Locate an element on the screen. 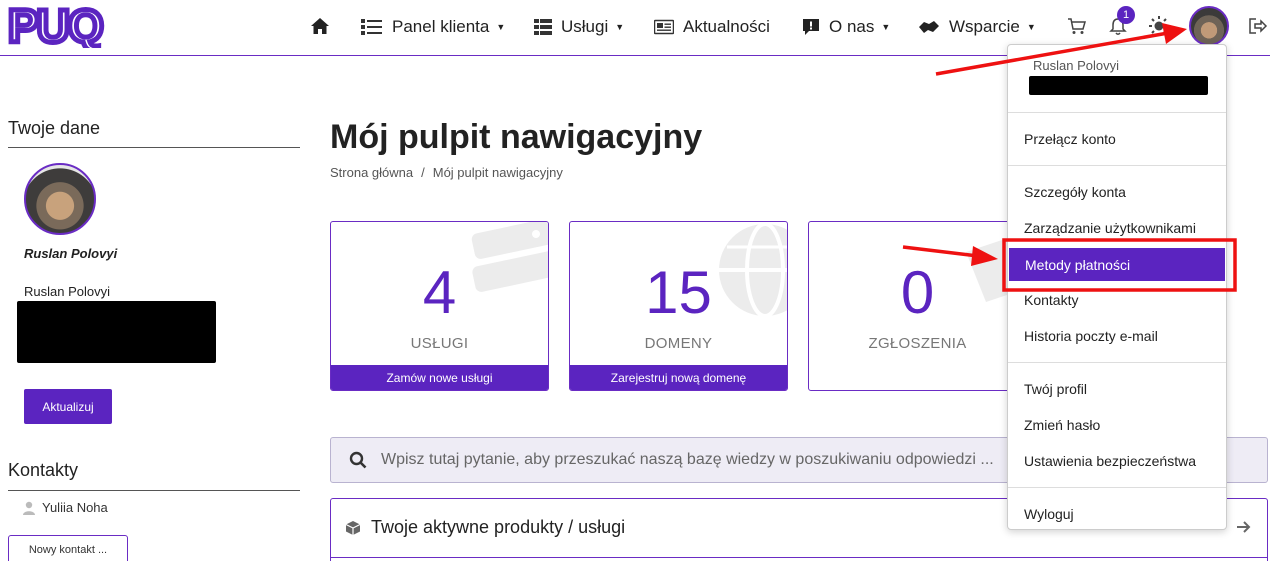 The image size is (1270, 561). nav-uslugi: Usługi ▼ is located at coordinates (579, 27).